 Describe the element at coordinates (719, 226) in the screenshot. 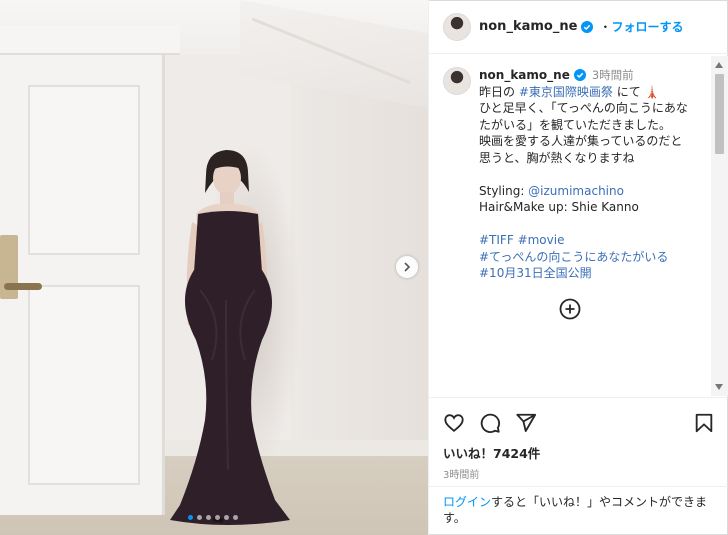

I see `caption-scrollbar` at that location.